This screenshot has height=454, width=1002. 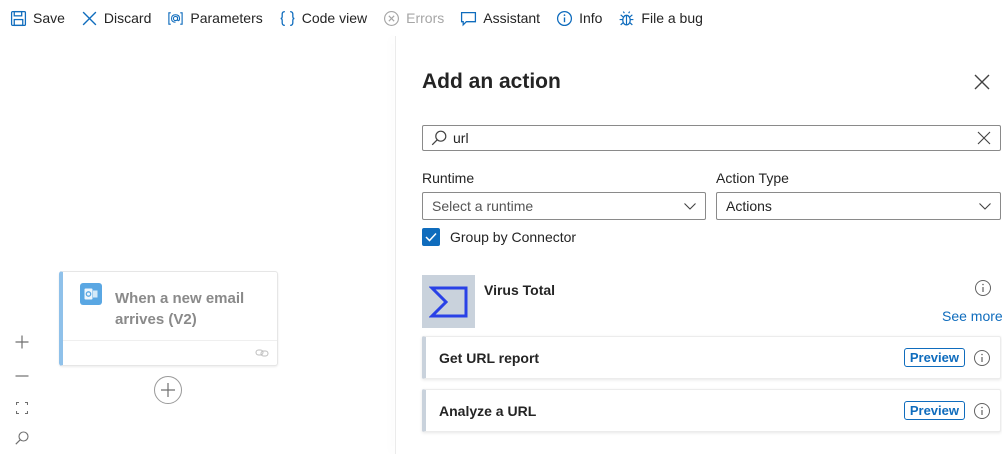 What do you see at coordinates (711, 410) in the screenshot?
I see `action-item: Analyze a URL Preview` at bounding box center [711, 410].